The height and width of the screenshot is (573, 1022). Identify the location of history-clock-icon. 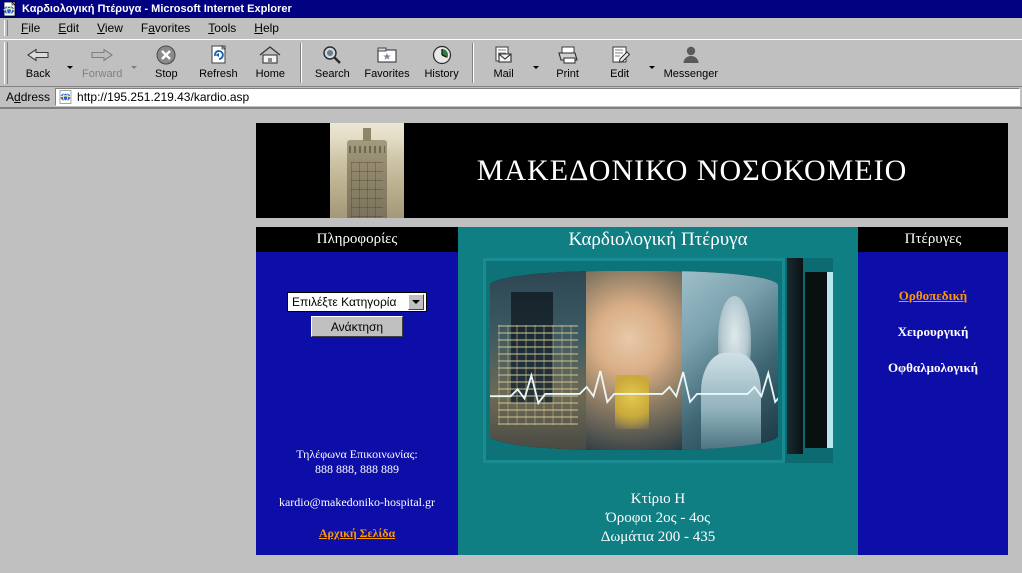
(442, 55).